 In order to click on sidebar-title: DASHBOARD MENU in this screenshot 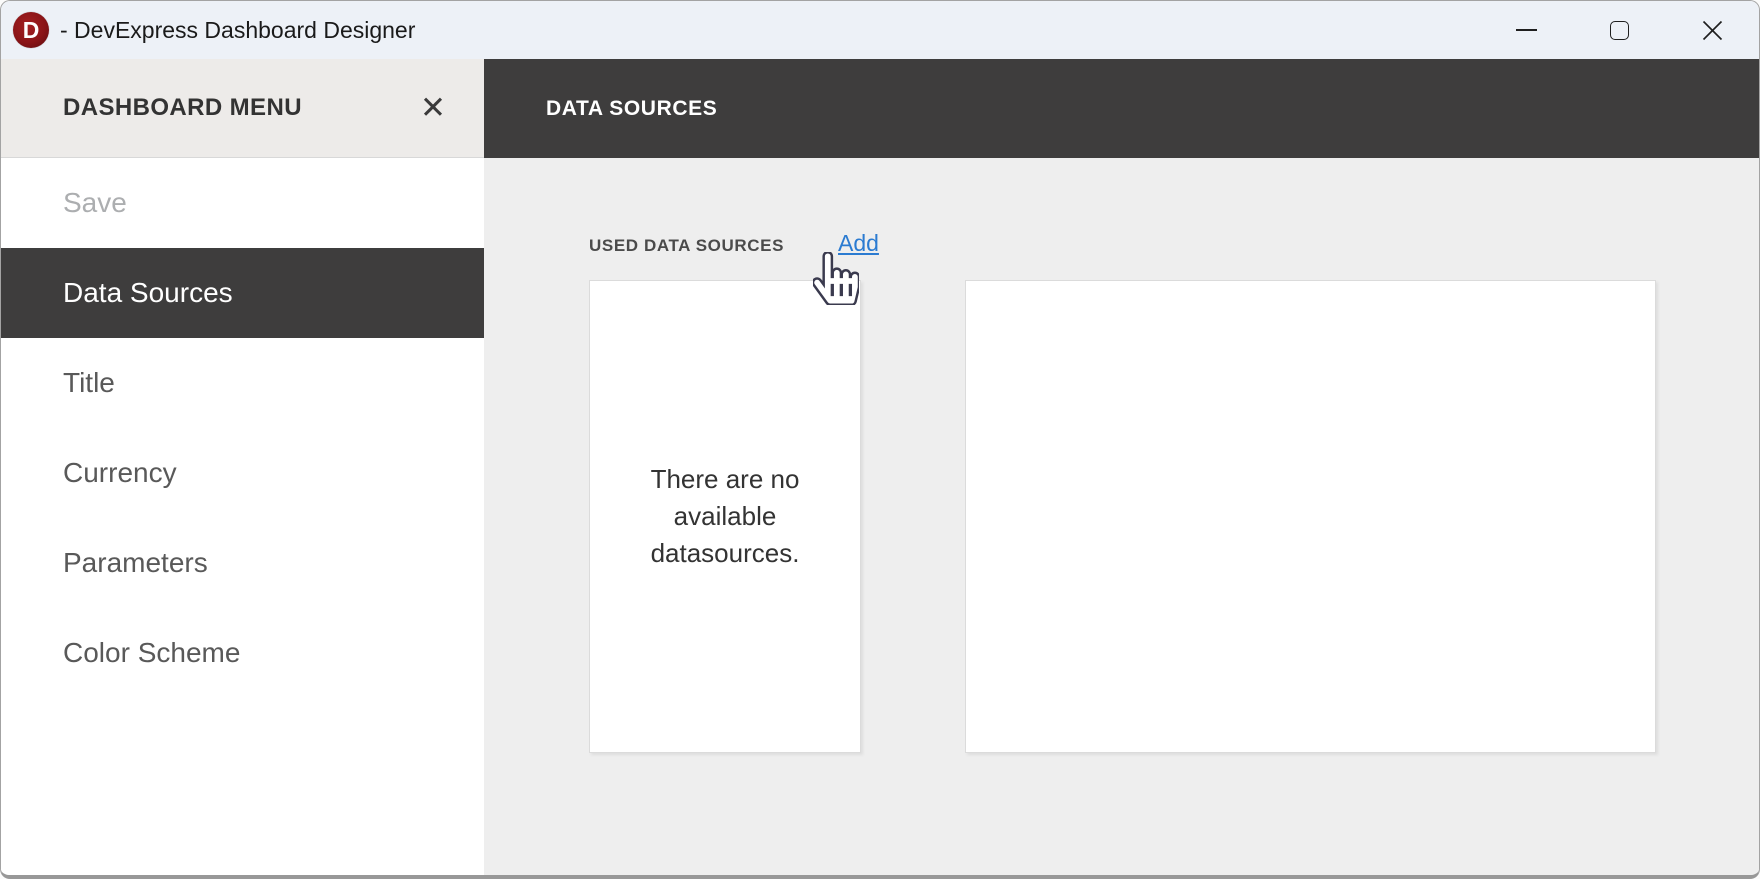, I will do `click(182, 107)`.